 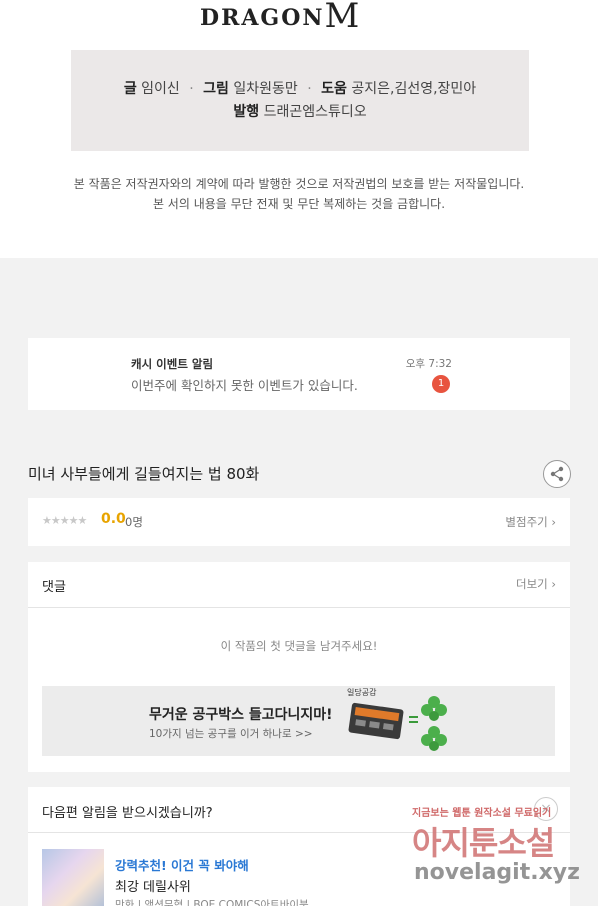 I want to click on ad-image-label: 일당공감, so click(x=362, y=692).